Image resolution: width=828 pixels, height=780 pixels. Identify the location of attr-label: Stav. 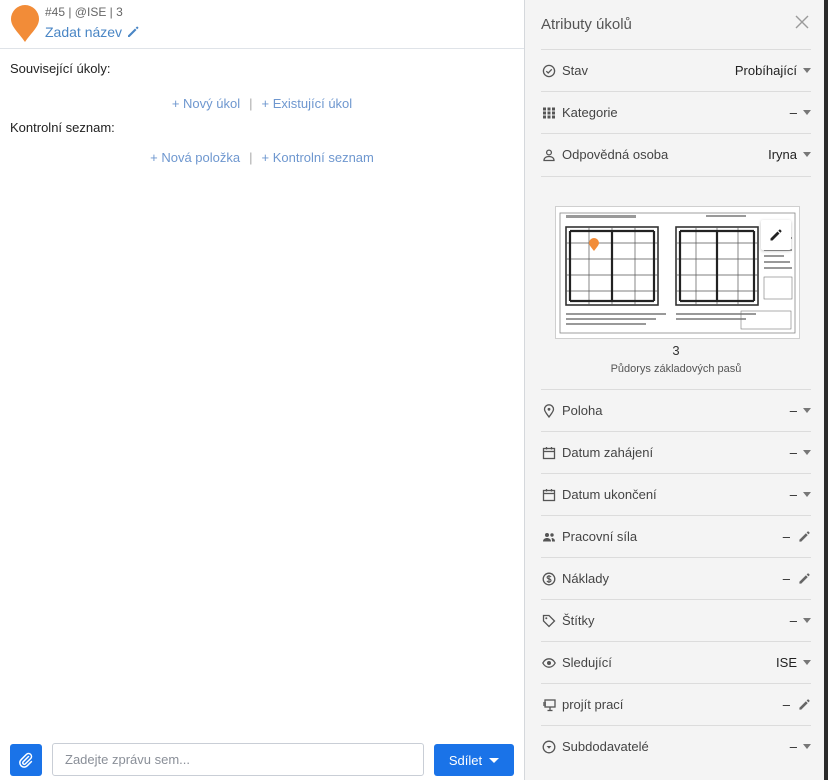
(575, 70).